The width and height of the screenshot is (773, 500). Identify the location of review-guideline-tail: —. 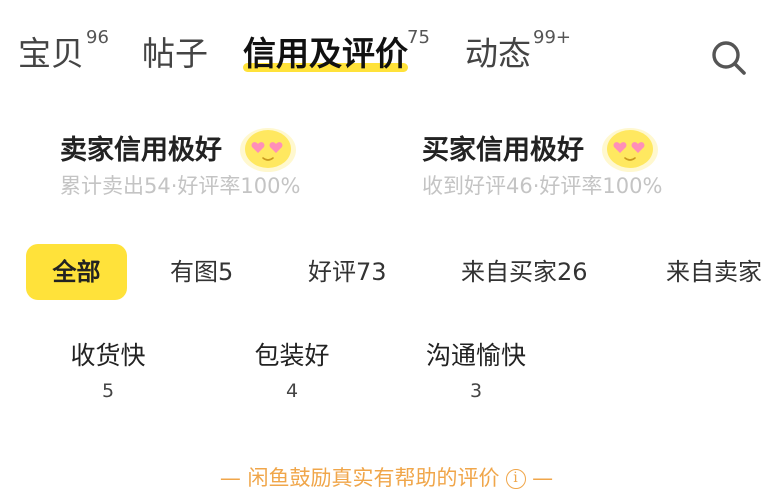
(539, 478).